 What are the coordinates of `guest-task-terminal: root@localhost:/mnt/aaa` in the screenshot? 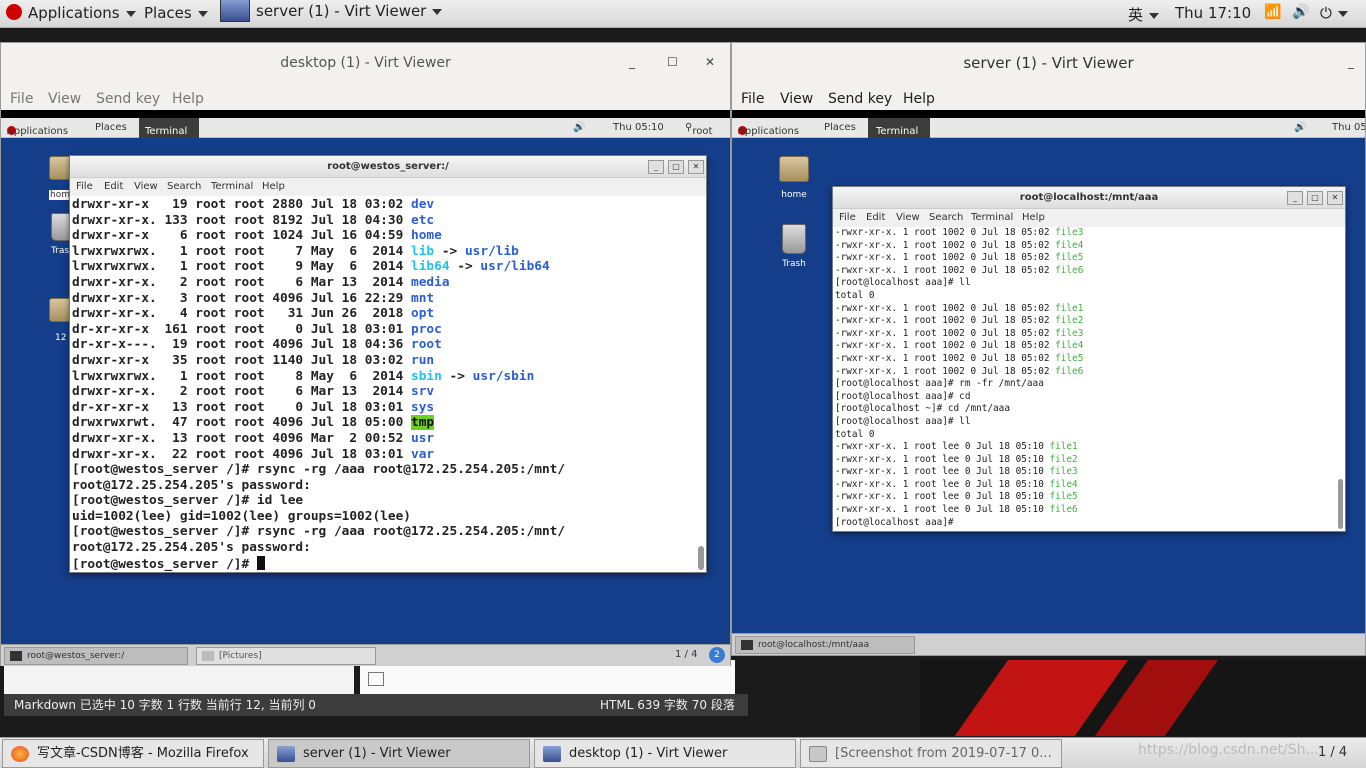 It's located at (825, 645).